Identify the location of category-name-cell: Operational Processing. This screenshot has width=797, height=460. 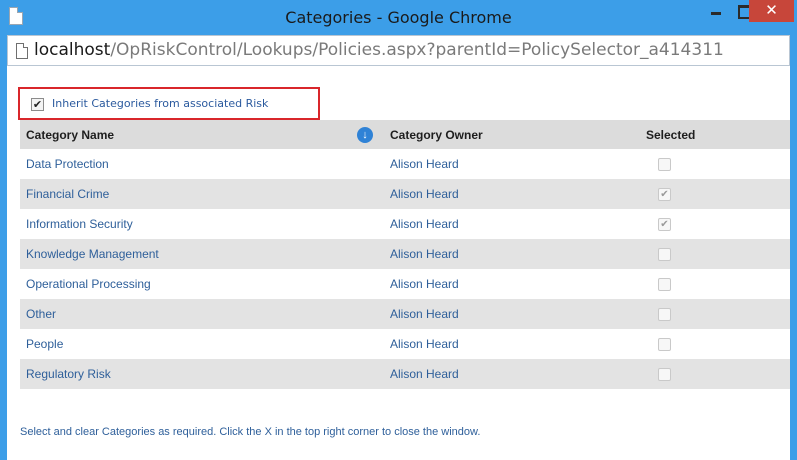
(202, 284).